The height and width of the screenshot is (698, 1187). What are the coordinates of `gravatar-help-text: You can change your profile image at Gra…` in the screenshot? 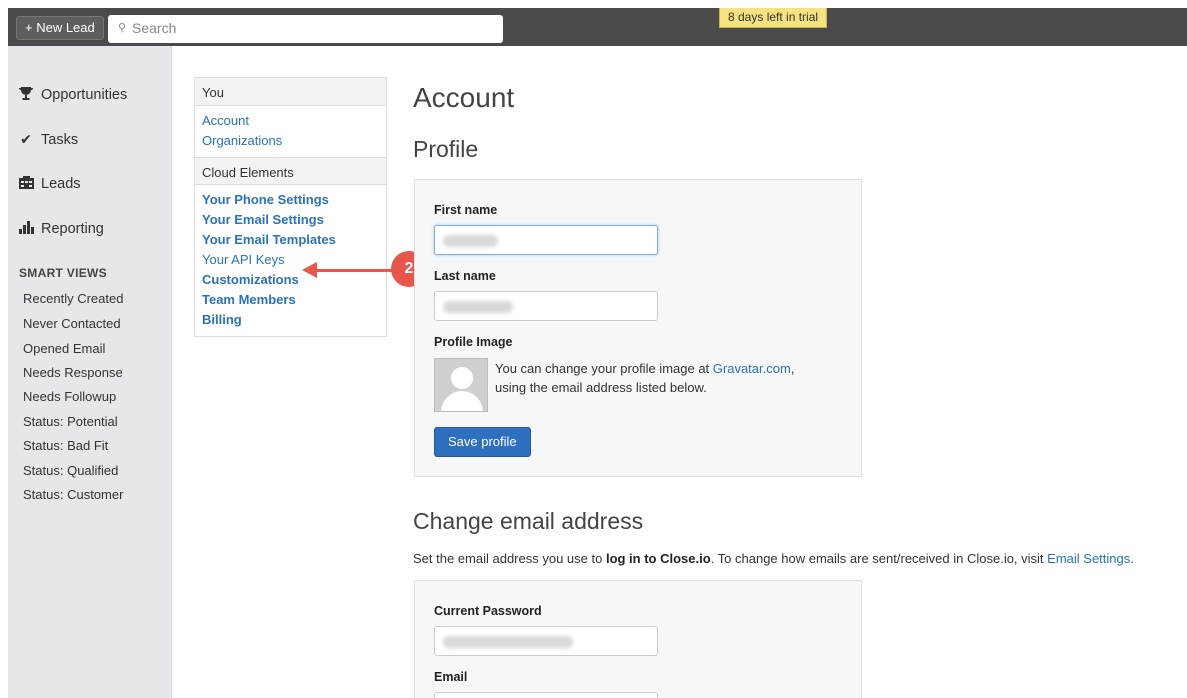 It's located at (645, 378).